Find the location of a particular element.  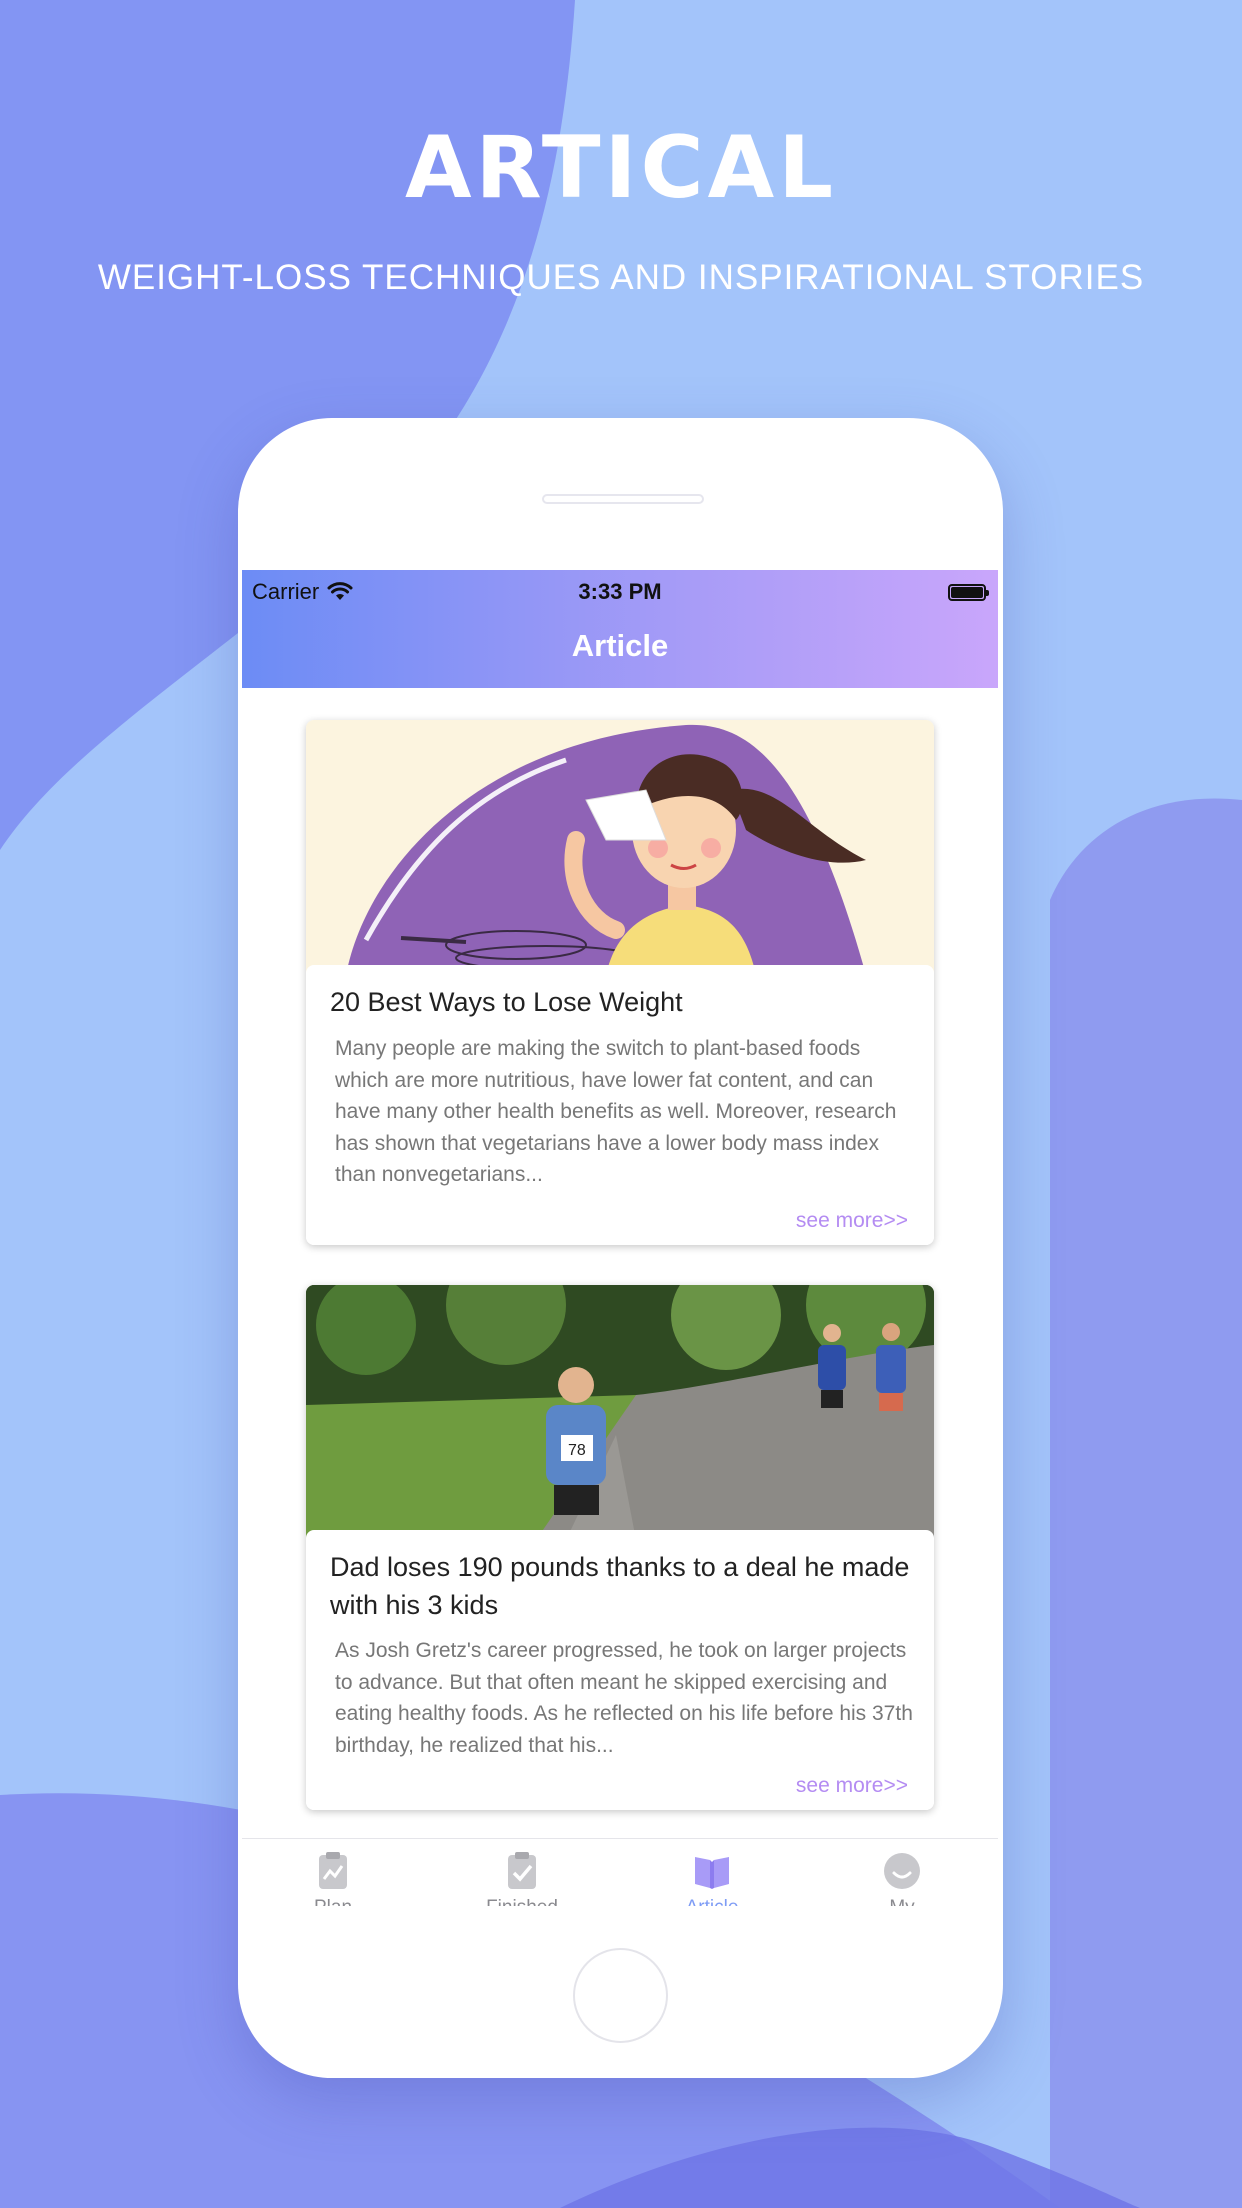

open-book-icon is located at coordinates (712, 1873).